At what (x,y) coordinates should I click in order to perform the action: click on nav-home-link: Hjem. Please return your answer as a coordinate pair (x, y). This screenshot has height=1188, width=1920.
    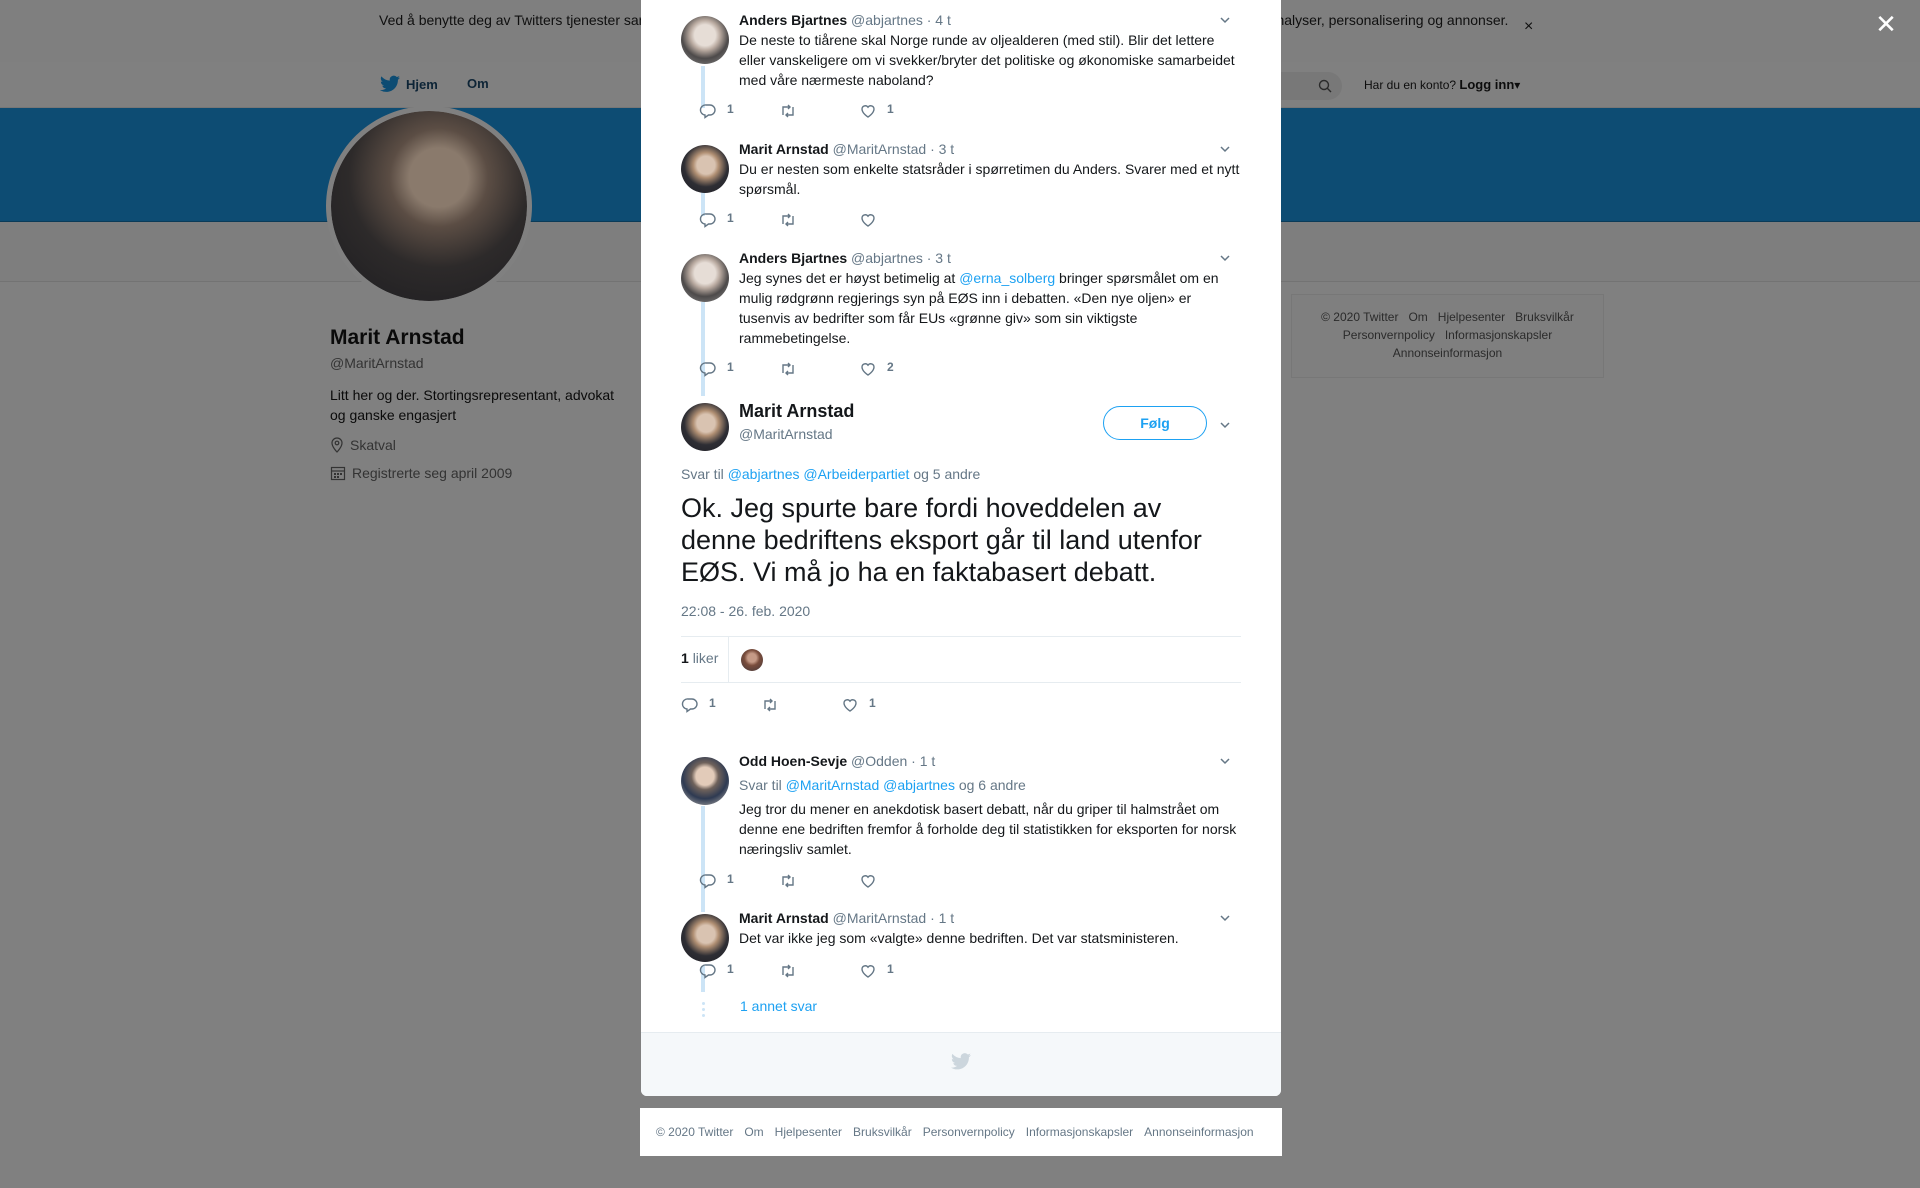
    Looking at the image, I should click on (409, 84).